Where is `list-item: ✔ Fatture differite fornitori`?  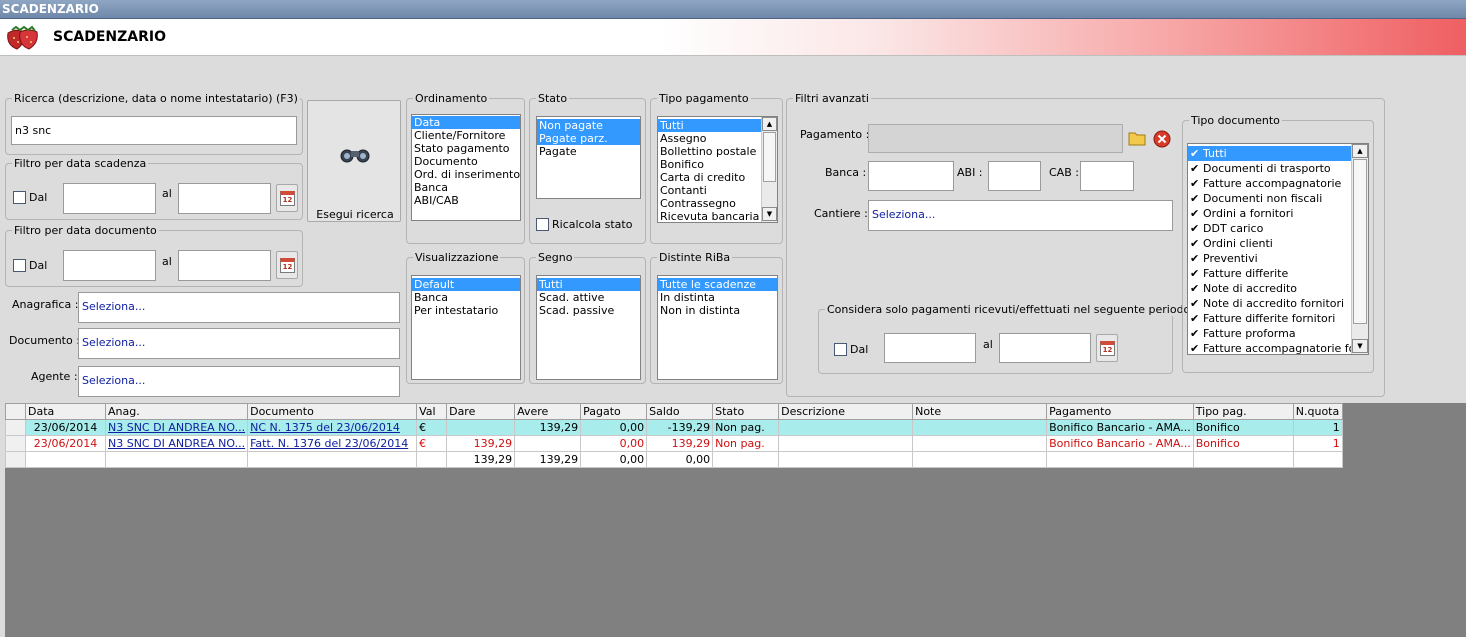 list-item: ✔ Fatture differite fornitori is located at coordinates (1269, 318).